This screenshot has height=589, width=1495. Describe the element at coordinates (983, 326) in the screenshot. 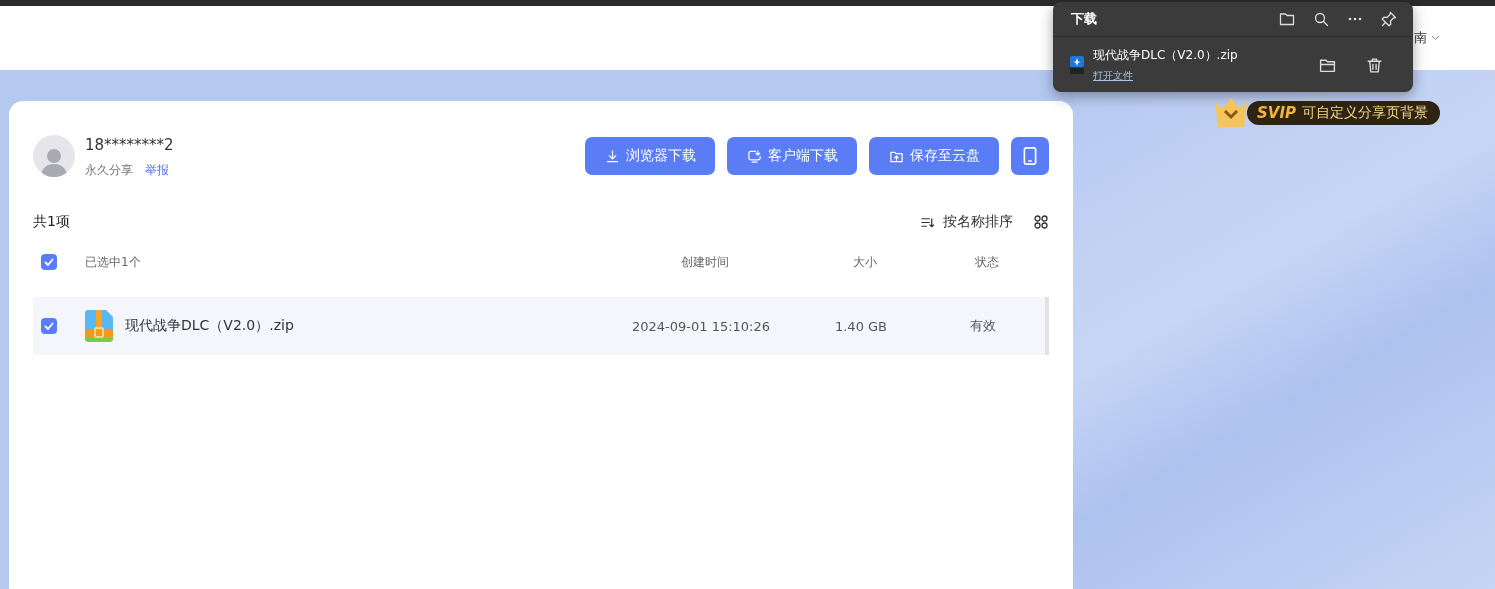

I see `file-status: 有效` at that location.